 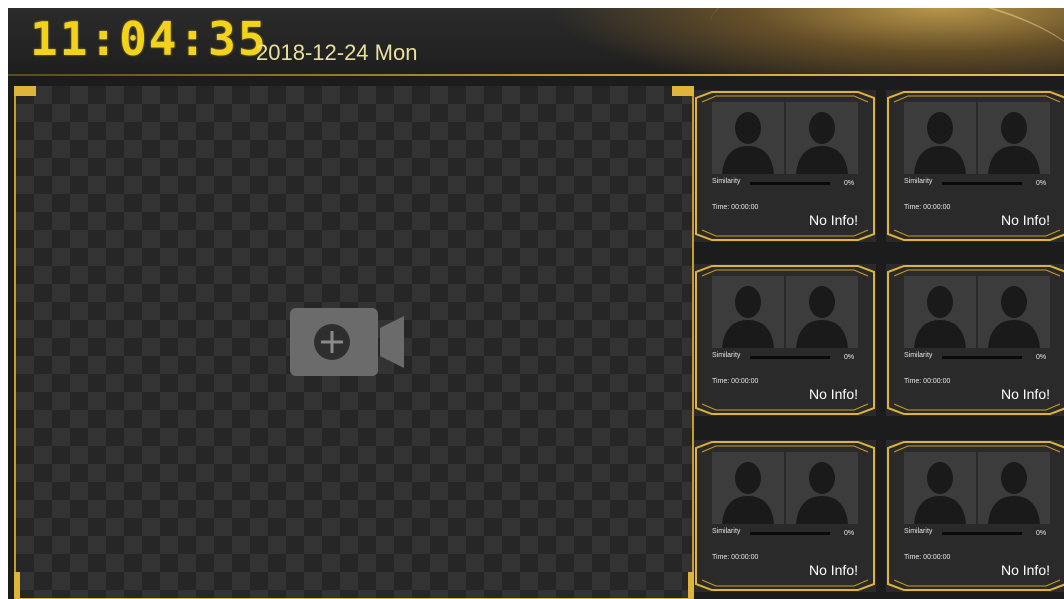 What do you see at coordinates (536, 75) in the screenshot?
I see `header-divider` at bounding box center [536, 75].